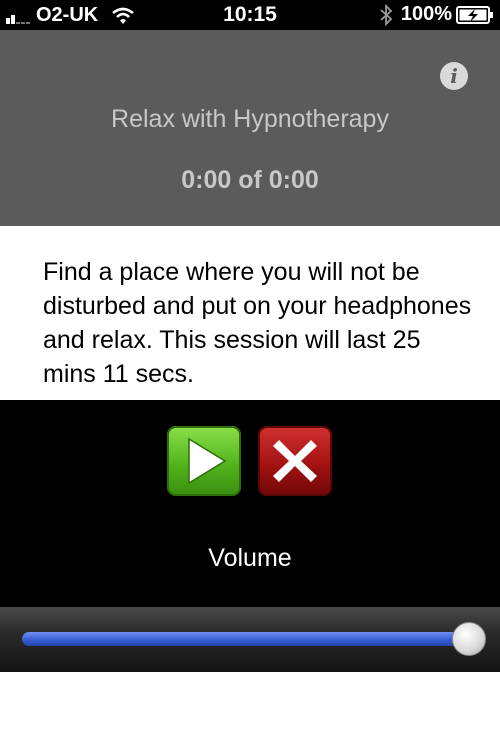 The height and width of the screenshot is (750, 500). I want to click on battery-percent: 100%, so click(426, 14).